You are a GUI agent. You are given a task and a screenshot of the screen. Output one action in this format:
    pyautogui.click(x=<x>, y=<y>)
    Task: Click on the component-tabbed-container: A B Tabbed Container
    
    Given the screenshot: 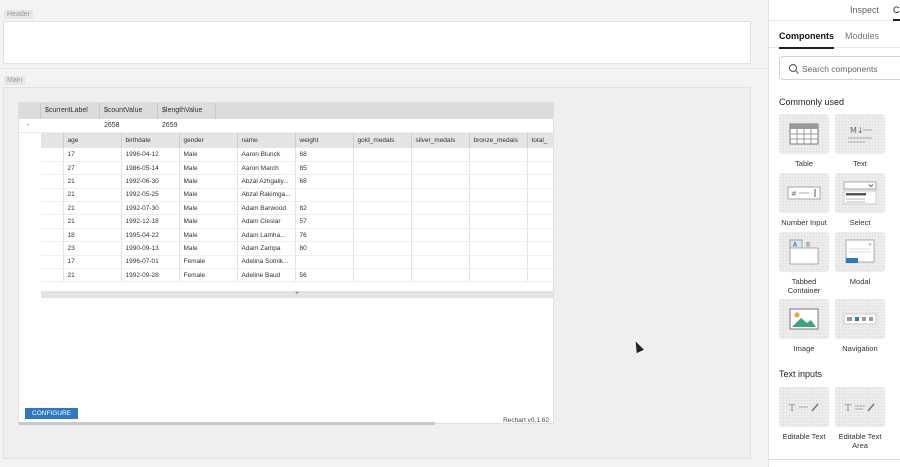 What is the action you would take?
    pyautogui.click(x=804, y=263)
    